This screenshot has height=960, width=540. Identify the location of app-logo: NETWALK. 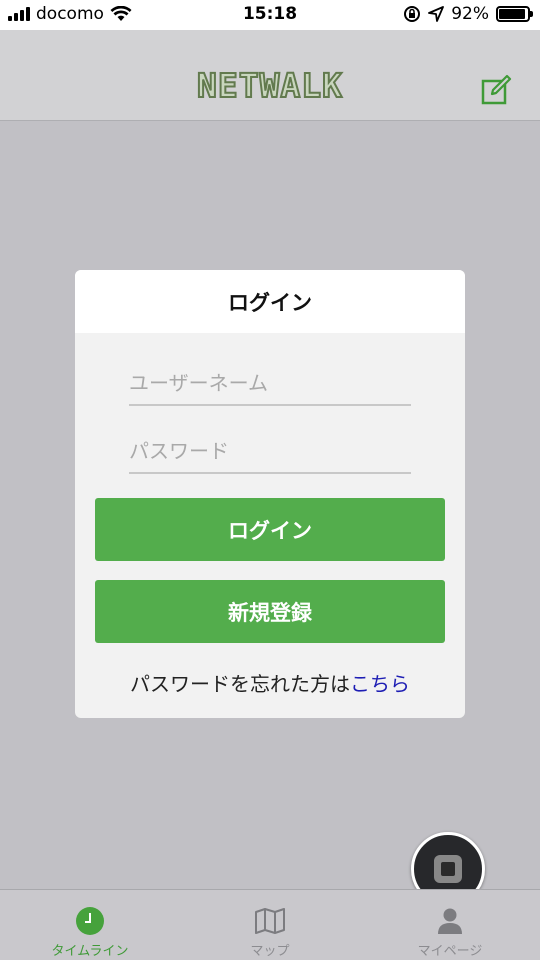
(270, 85).